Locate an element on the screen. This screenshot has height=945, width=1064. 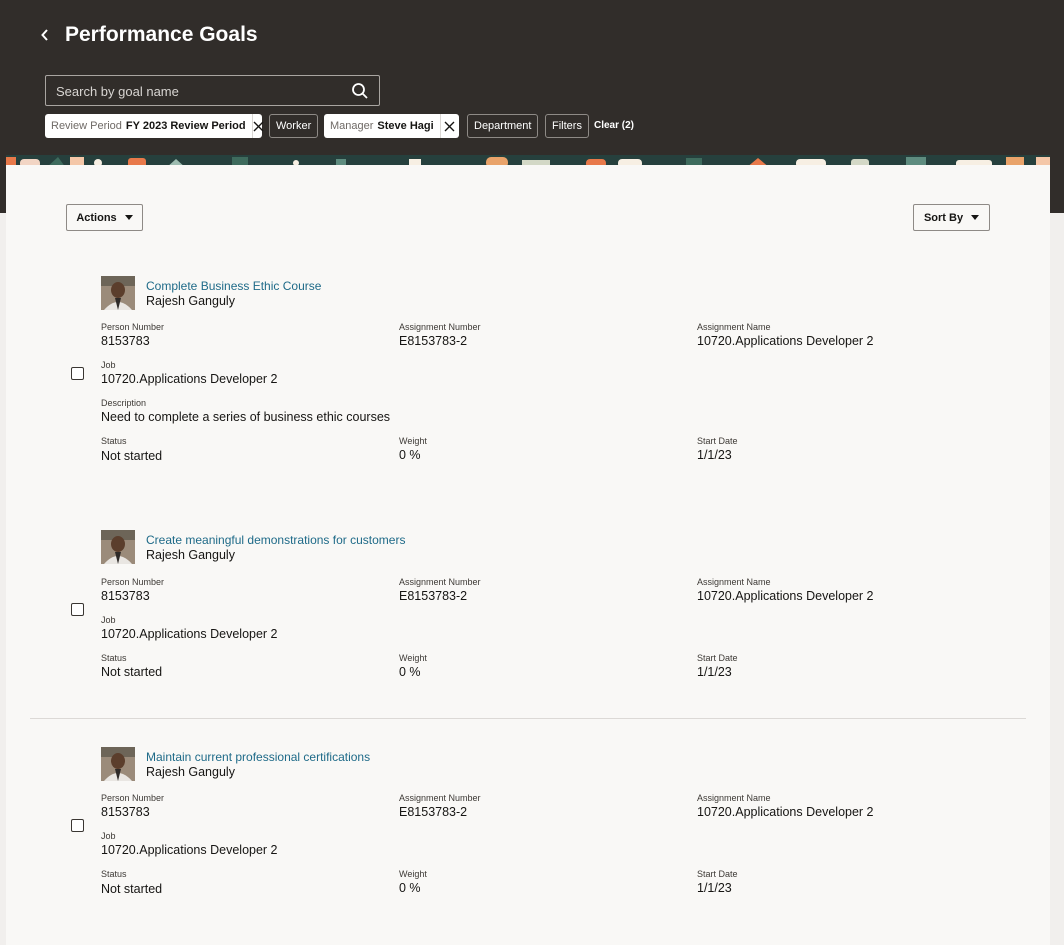
back-button is located at coordinates (45, 35).